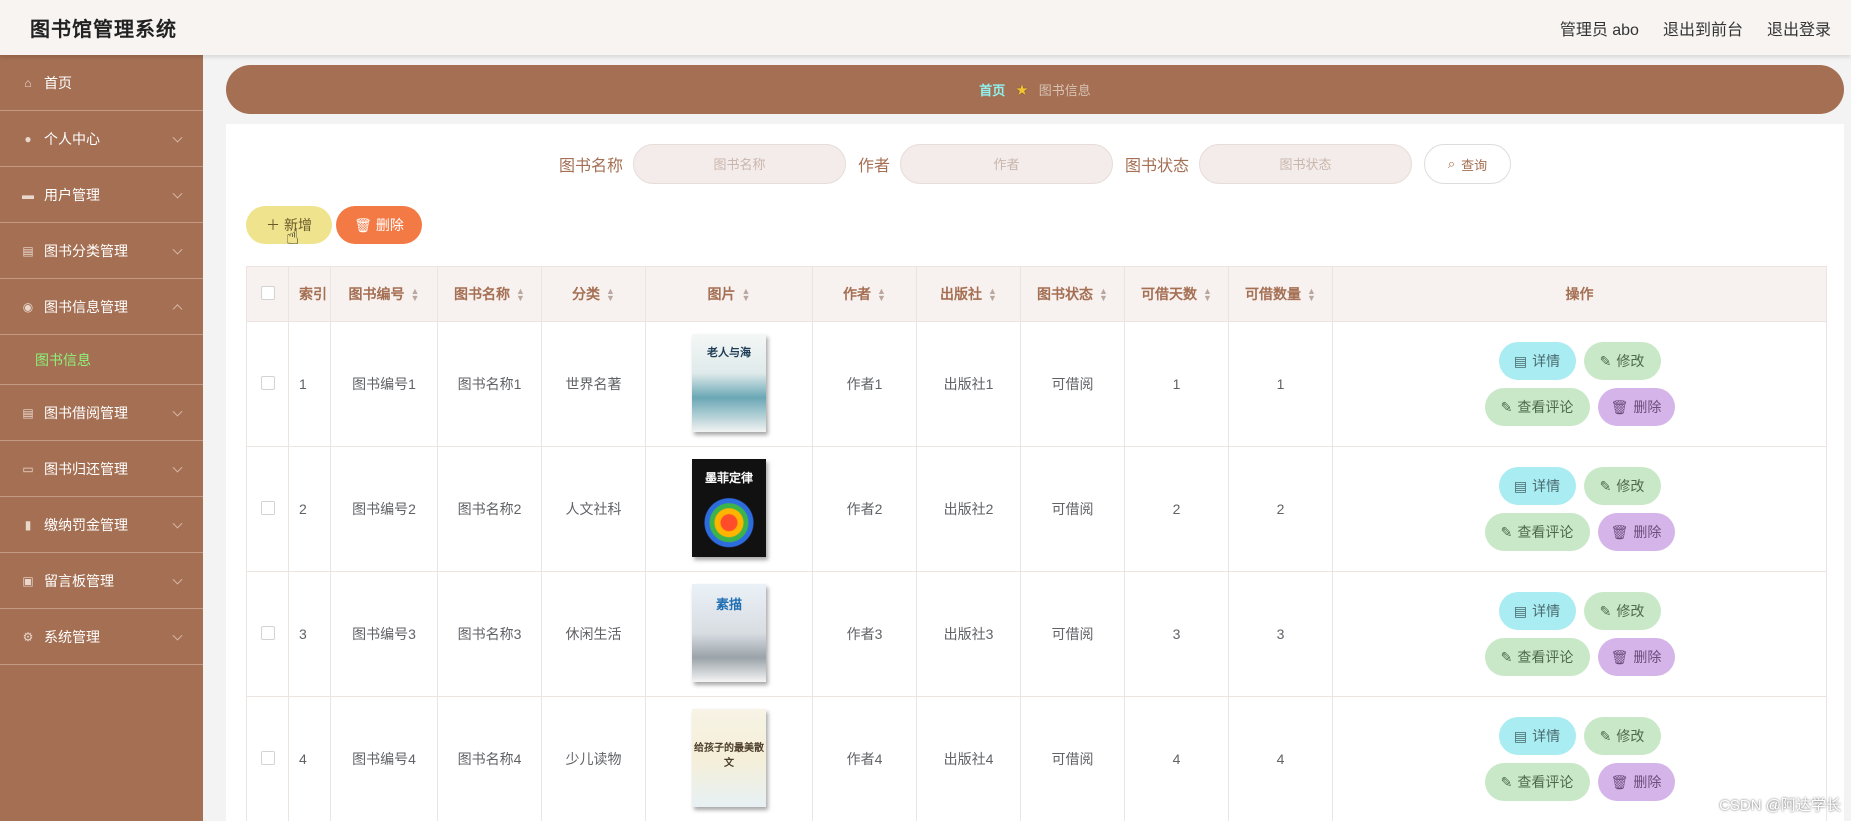 This screenshot has height=821, width=1851. Describe the element at coordinates (177, 308) in the screenshot. I see `chevron-up-icon` at that location.